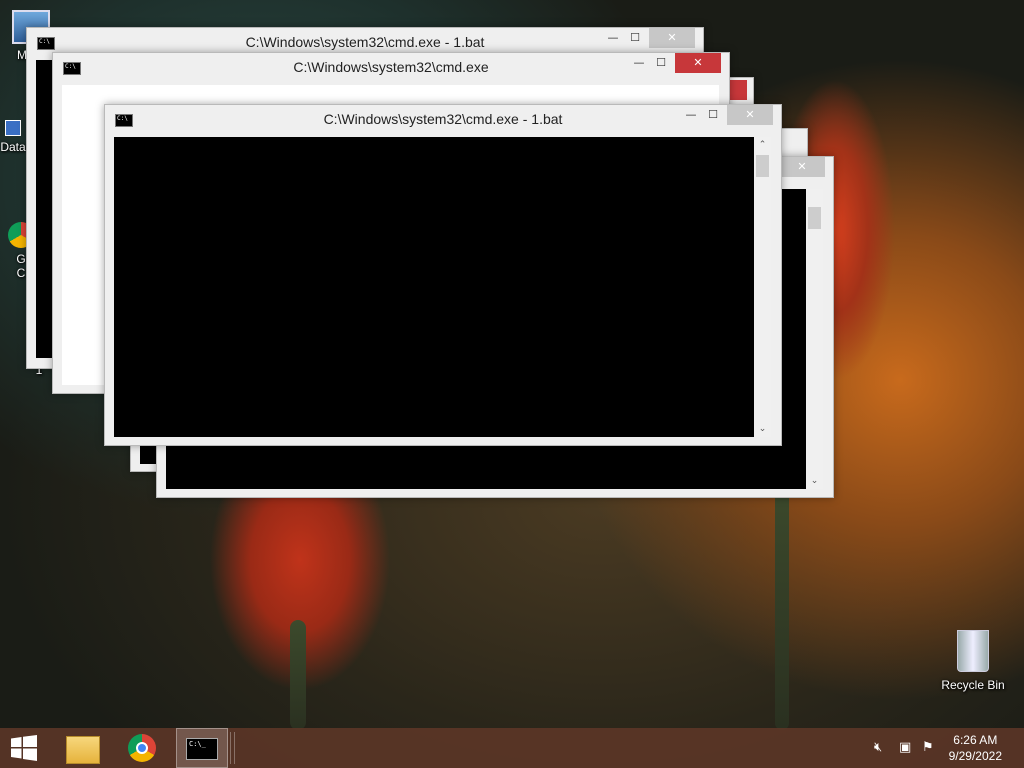 The width and height of the screenshot is (1024, 768). Describe the element at coordinates (512, 748) in the screenshot. I see `taskbar: C:\_ 🔇︎ ▣ ⚑ 6:26 AM 9/29/2022` at that location.